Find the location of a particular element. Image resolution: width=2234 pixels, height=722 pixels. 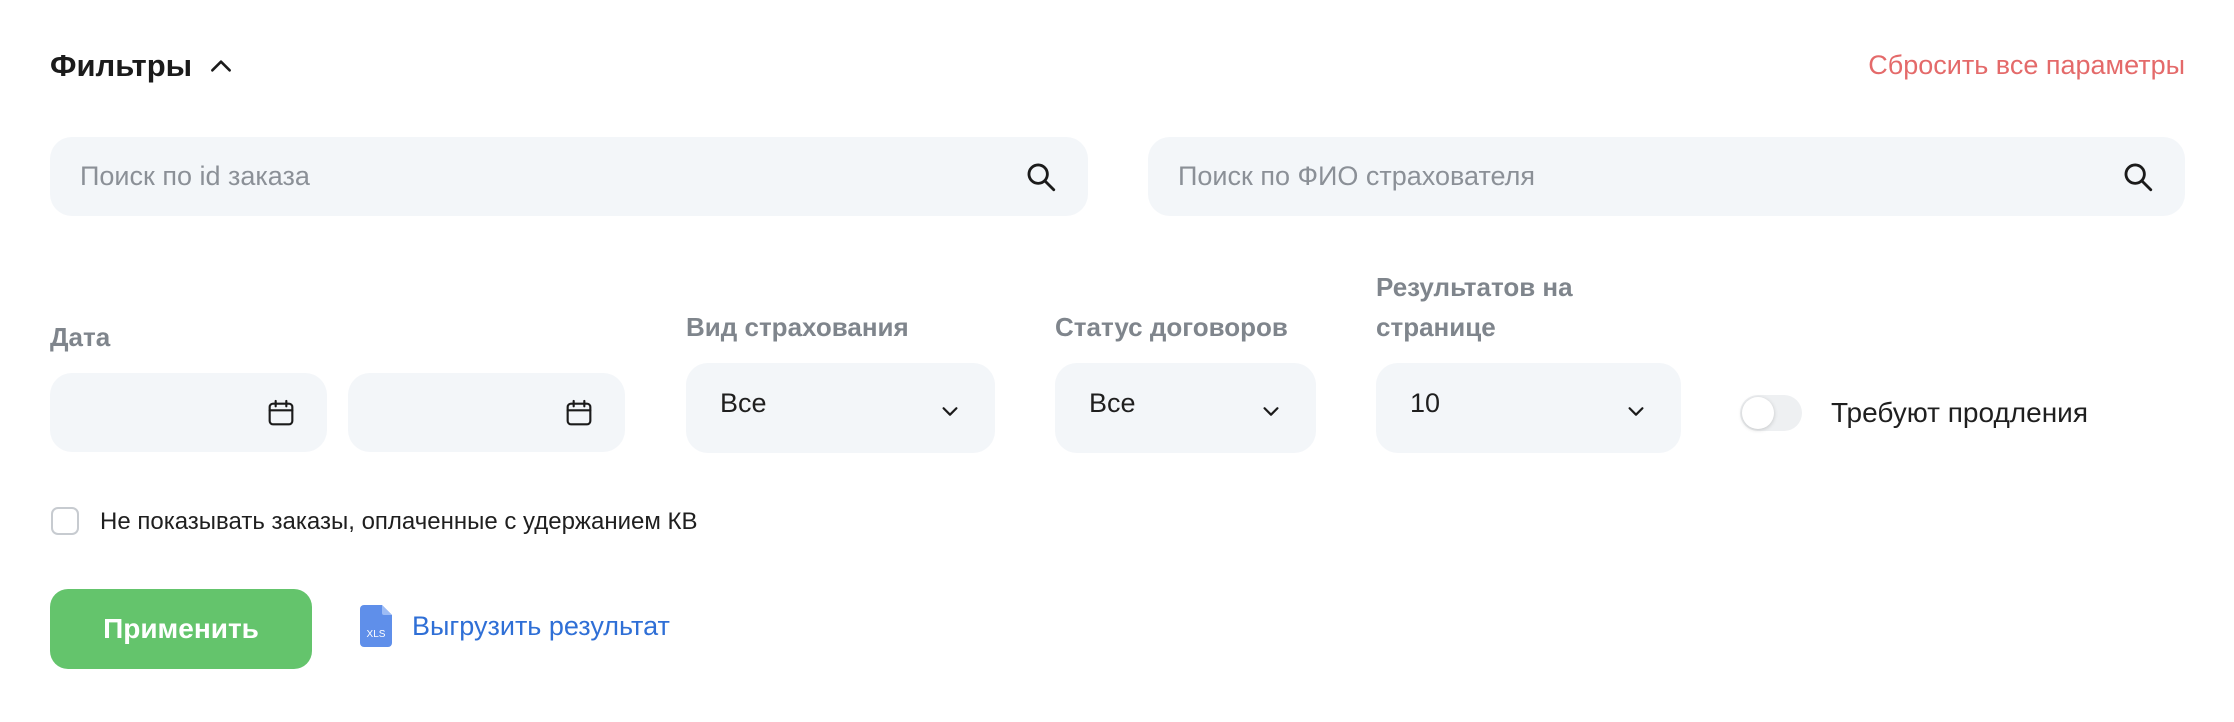

xls-file-icon: XLS is located at coordinates (376, 626).